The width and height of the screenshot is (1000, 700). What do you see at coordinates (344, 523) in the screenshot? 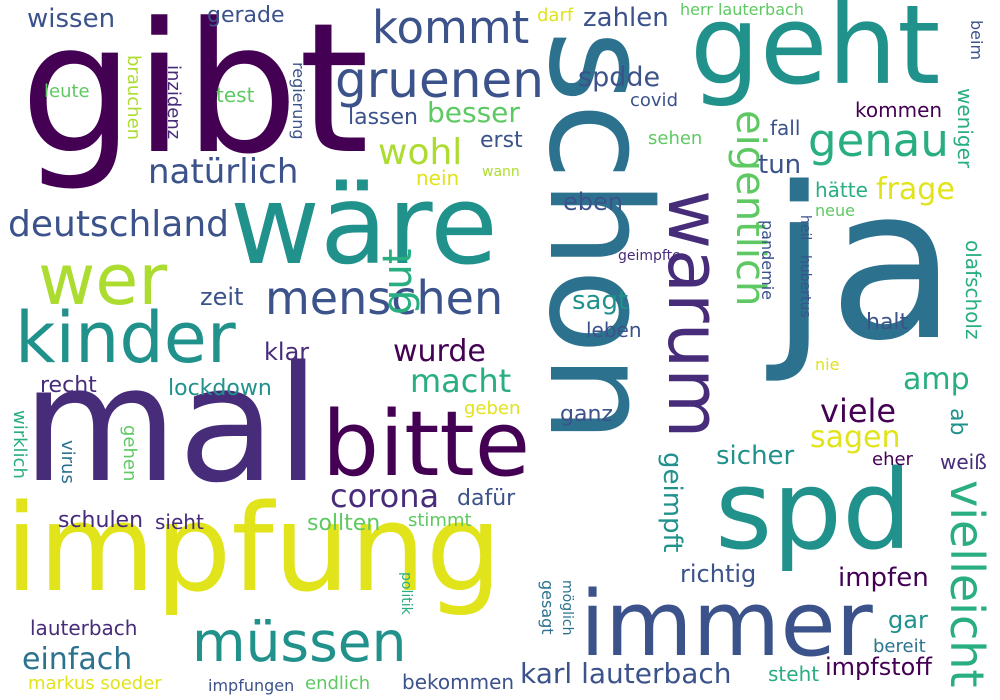
I see `cloud-word: sollten` at bounding box center [344, 523].